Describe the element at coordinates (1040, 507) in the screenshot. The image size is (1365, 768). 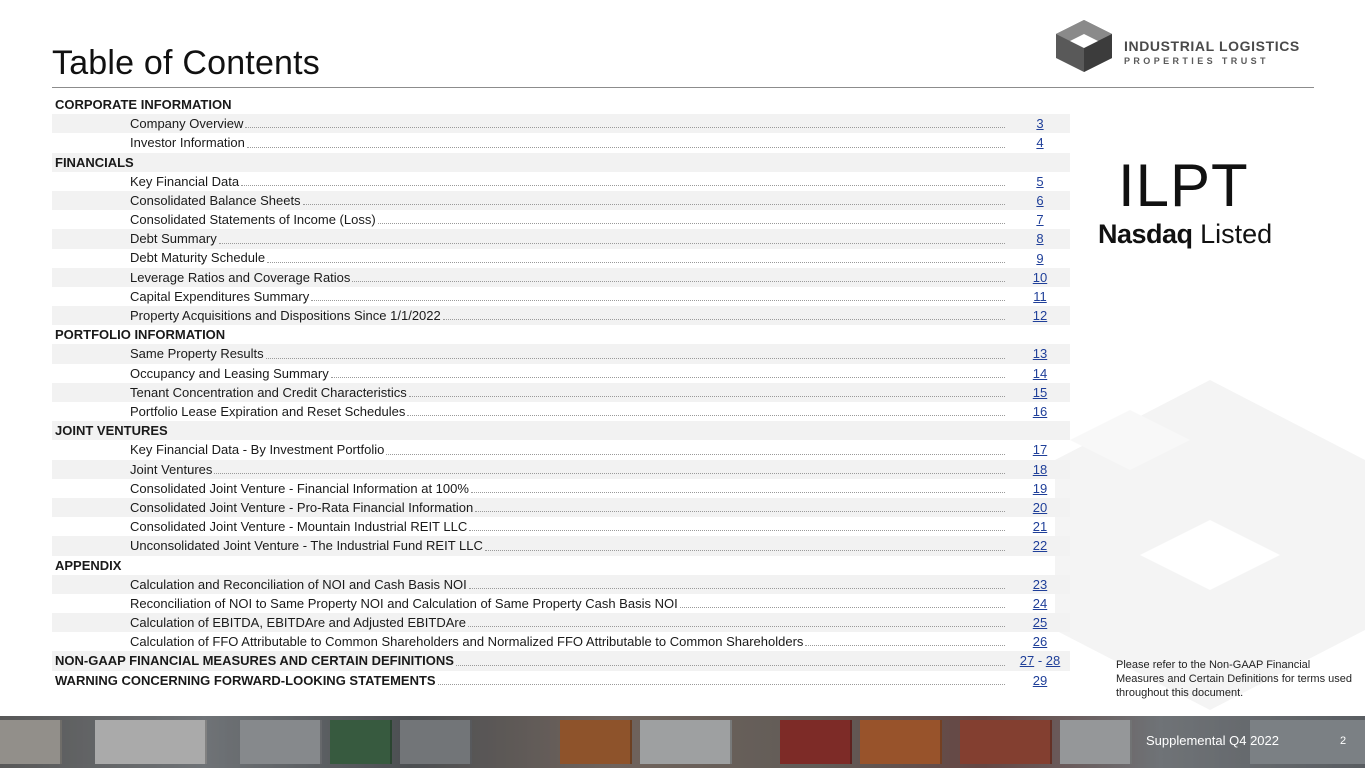
I see `page-link: 20` at that location.